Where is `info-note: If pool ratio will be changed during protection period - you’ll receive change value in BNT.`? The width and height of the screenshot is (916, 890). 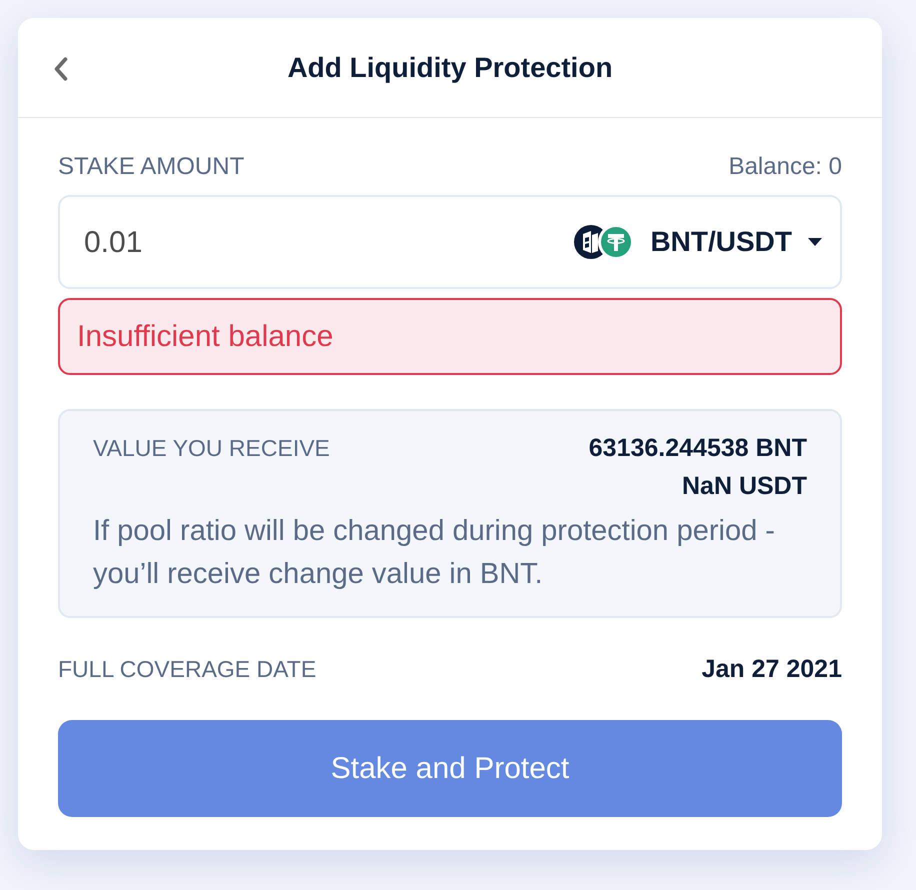
info-note: If pool ratio will be changed during protection period - you’ll receive change value in BNT. is located at coordinates (434, 553).